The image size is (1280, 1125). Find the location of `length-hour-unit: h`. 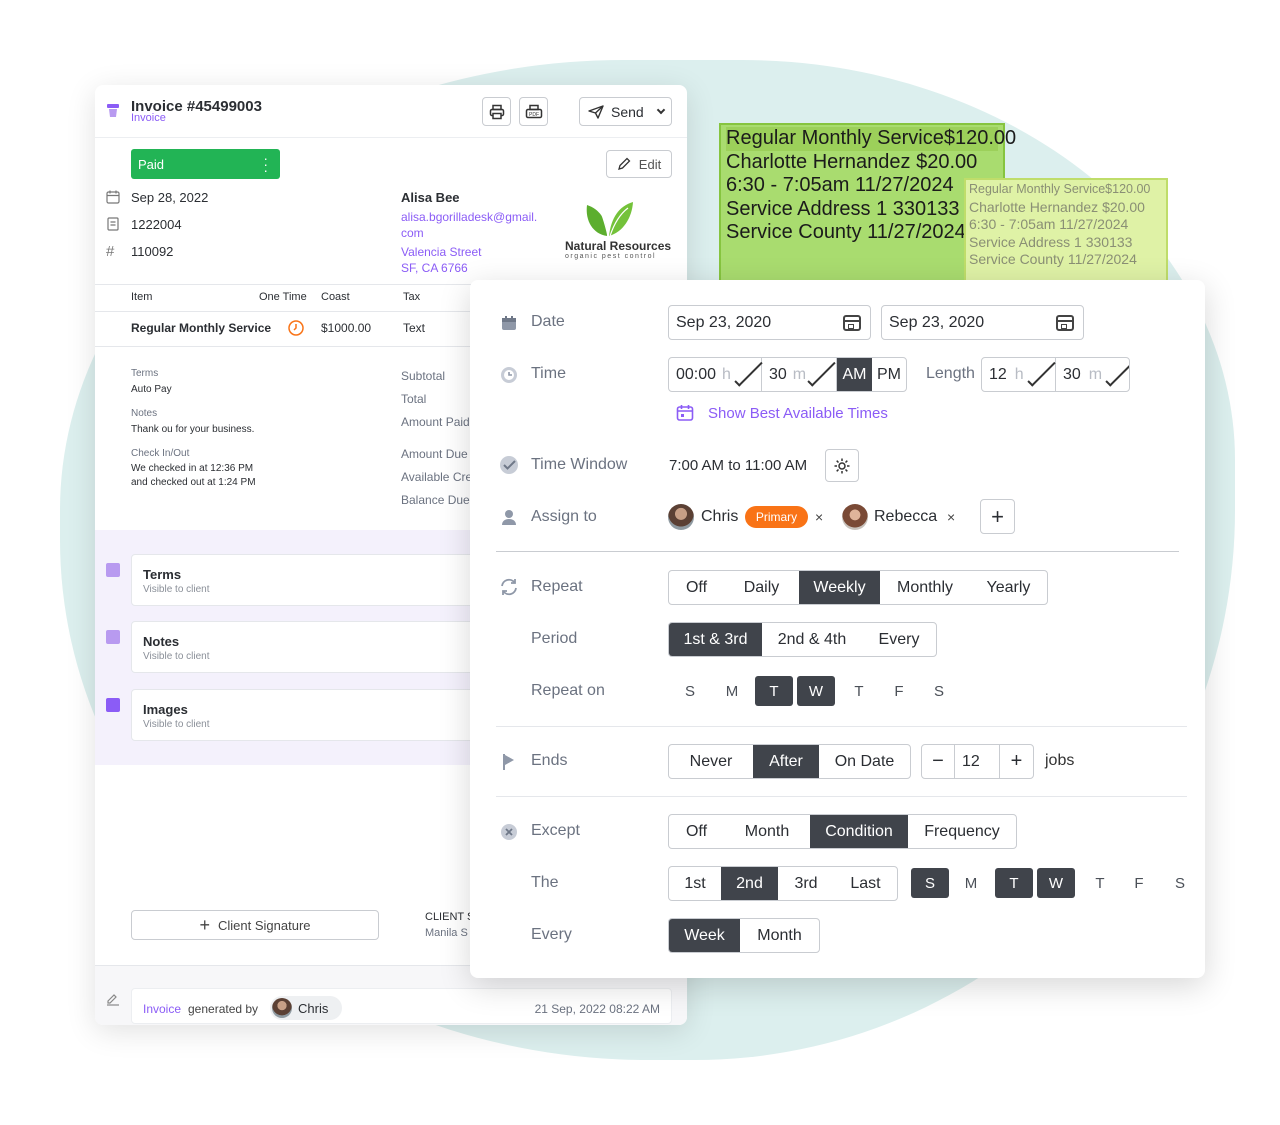

length-hour-unit: h is located at coordinates (1019, 374).